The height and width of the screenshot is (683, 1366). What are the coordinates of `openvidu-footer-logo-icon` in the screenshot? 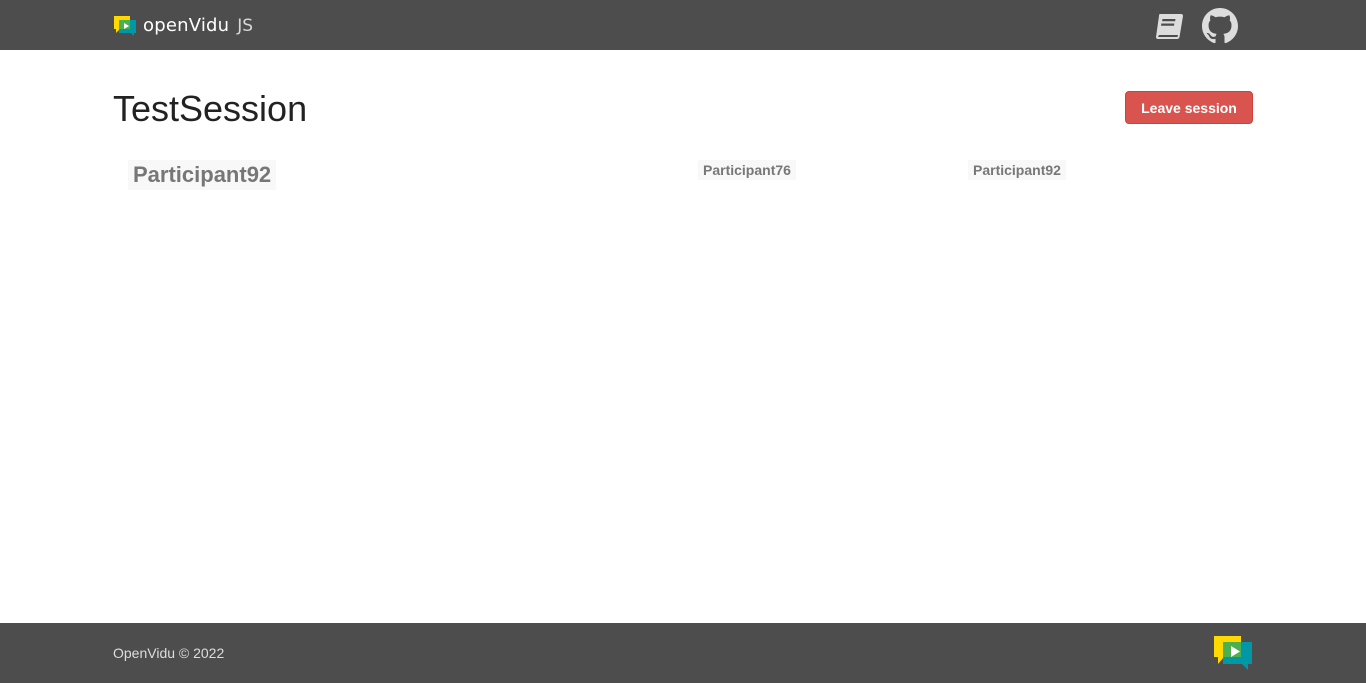 It's located at (1233, 653).